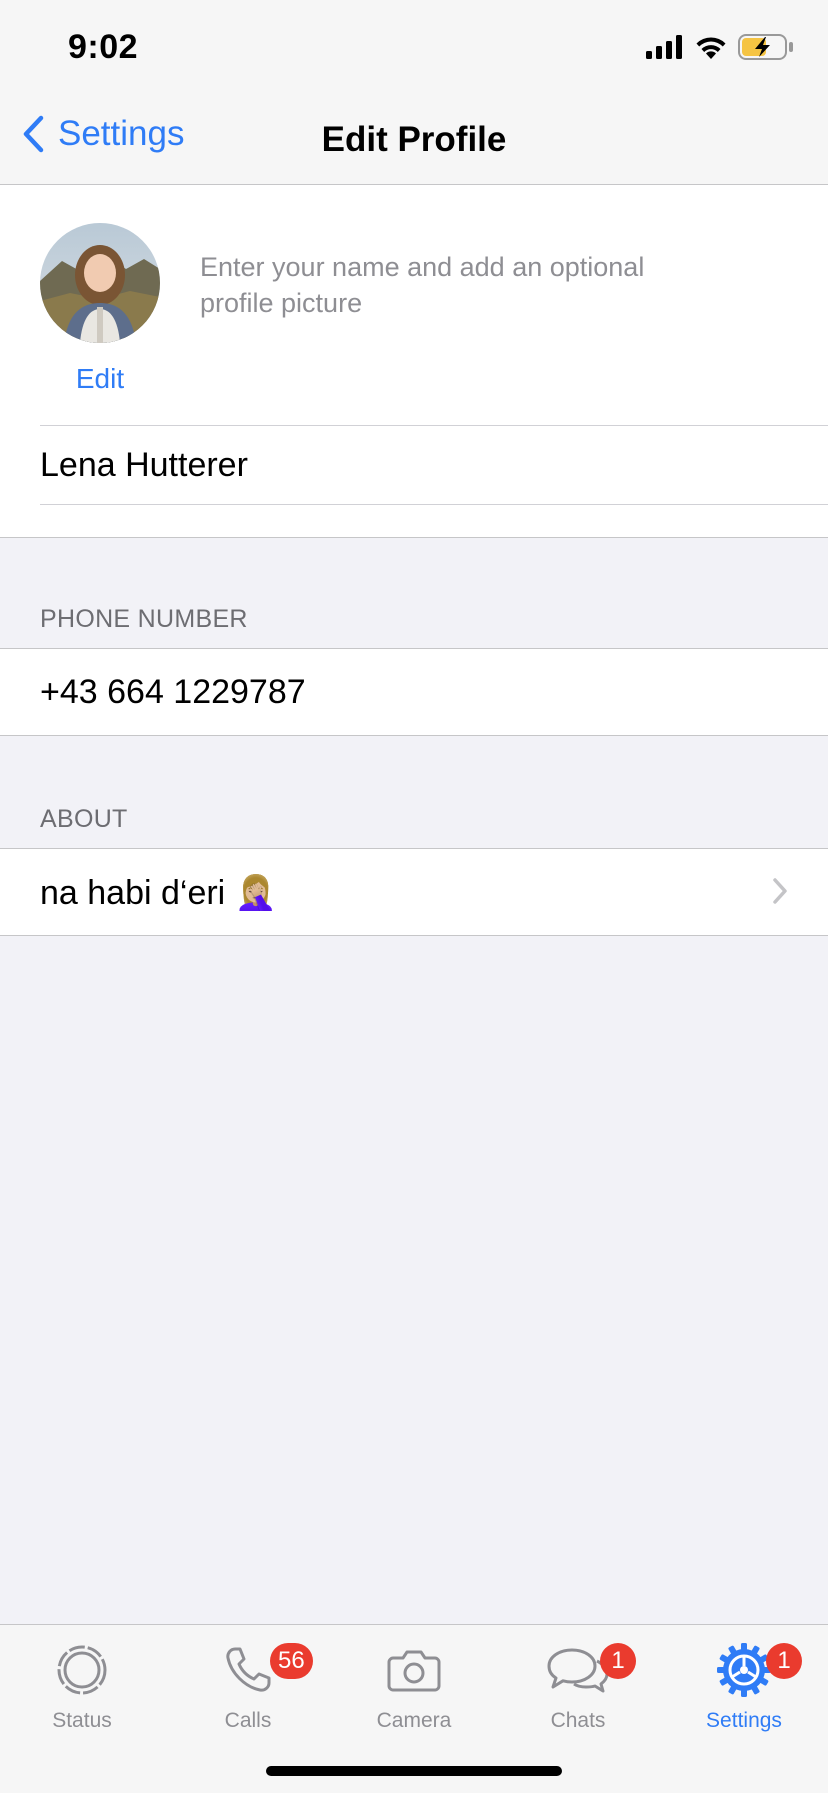  What do you see at coordinates (291, 1661) in the screenshot?
I see `calls-badge: 56` at bounding box center [291, 1661].